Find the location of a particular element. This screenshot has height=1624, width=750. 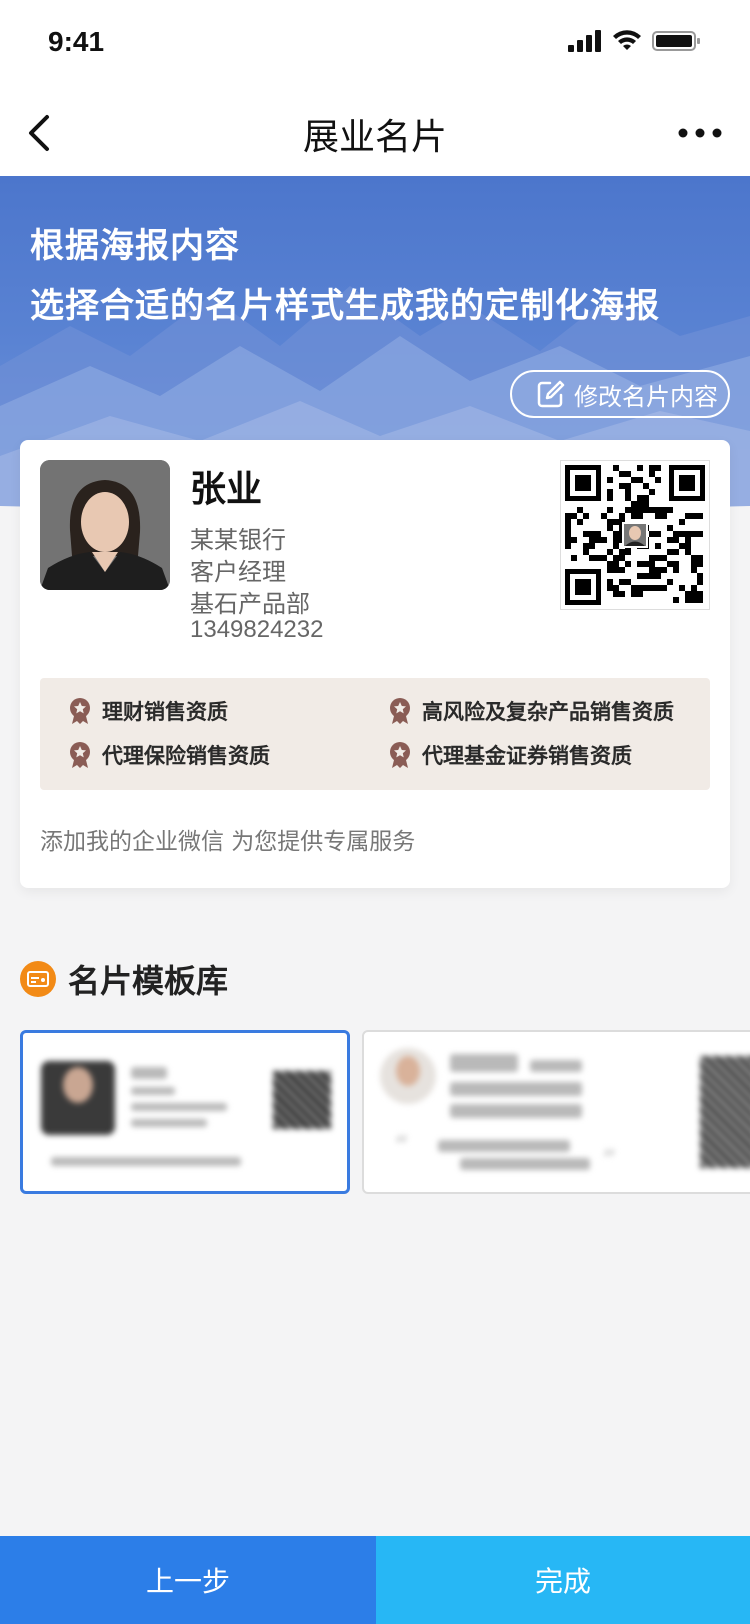

template-preview is located at coordinates (185, 1112).